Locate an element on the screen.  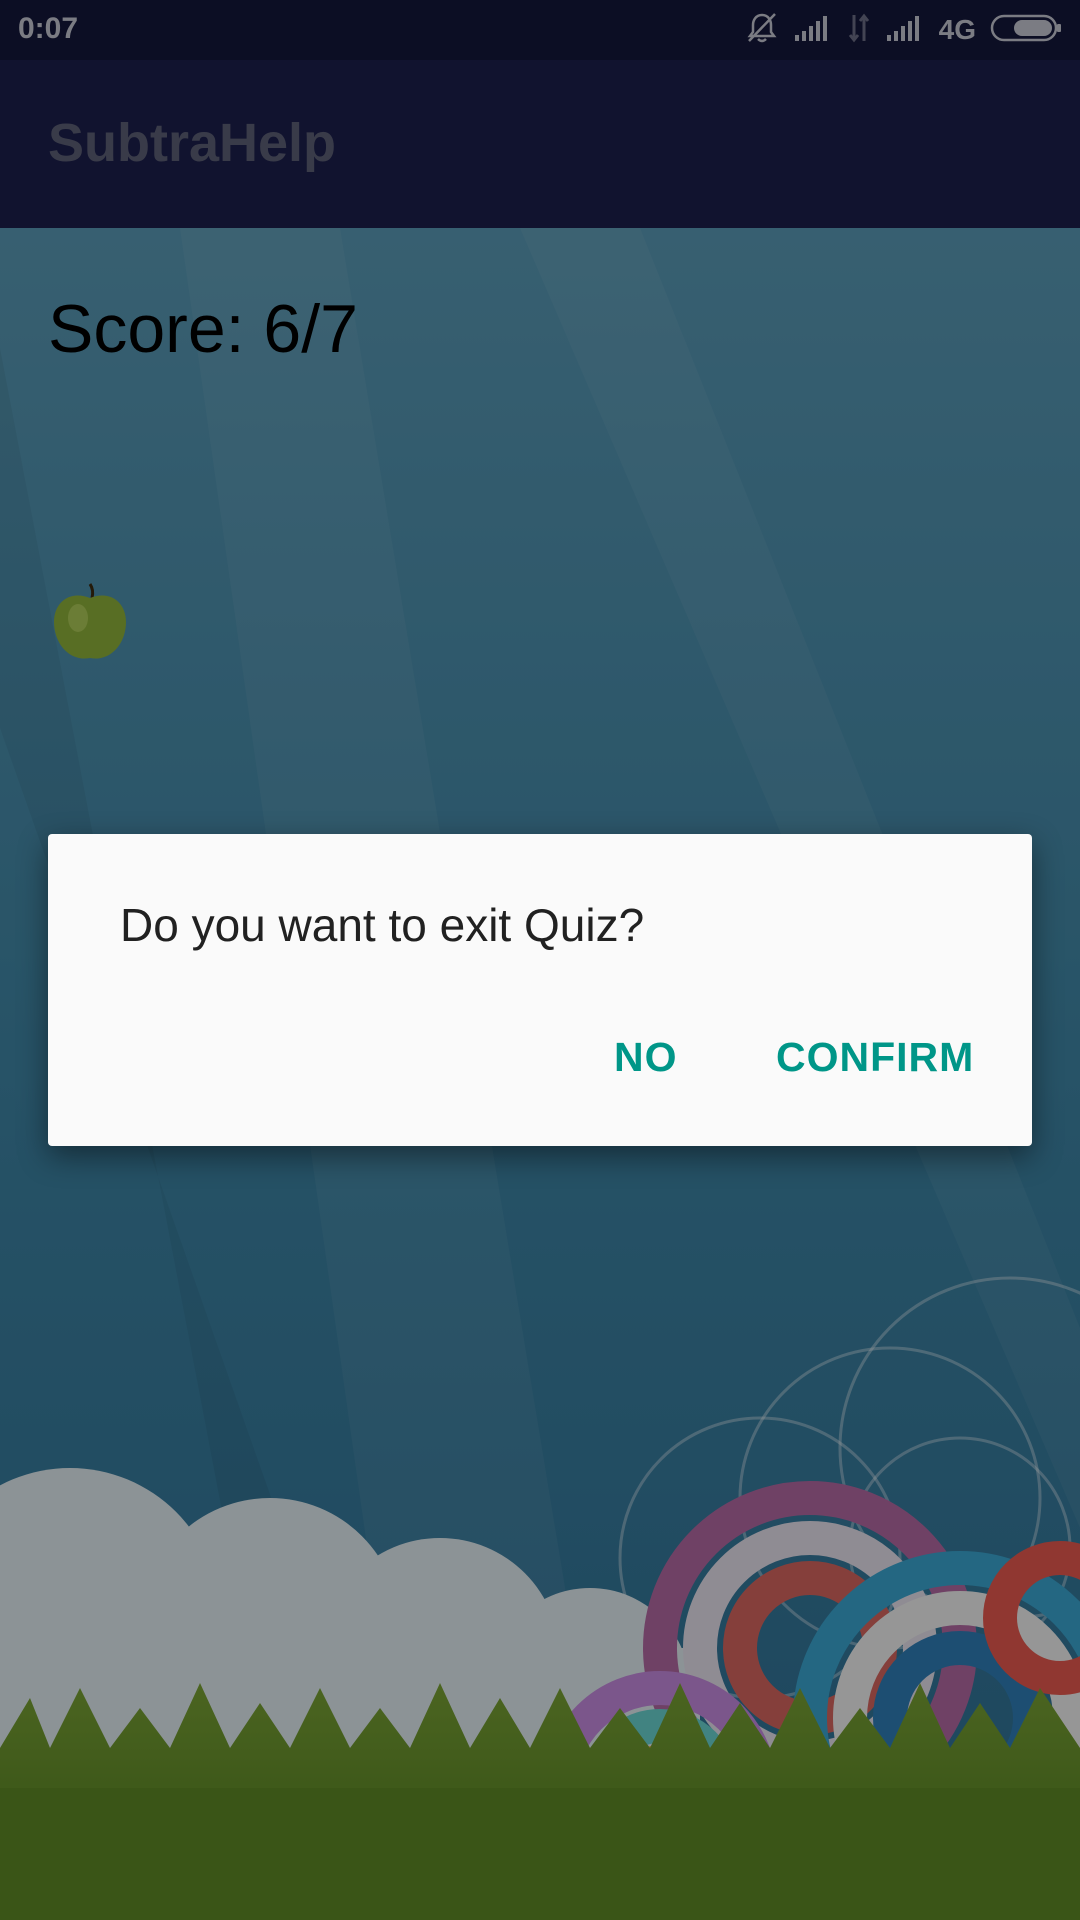
exit-quiz-dialog: Do you want to exit Quiz? NO CONFIRM is located at coordinates (540, 990).